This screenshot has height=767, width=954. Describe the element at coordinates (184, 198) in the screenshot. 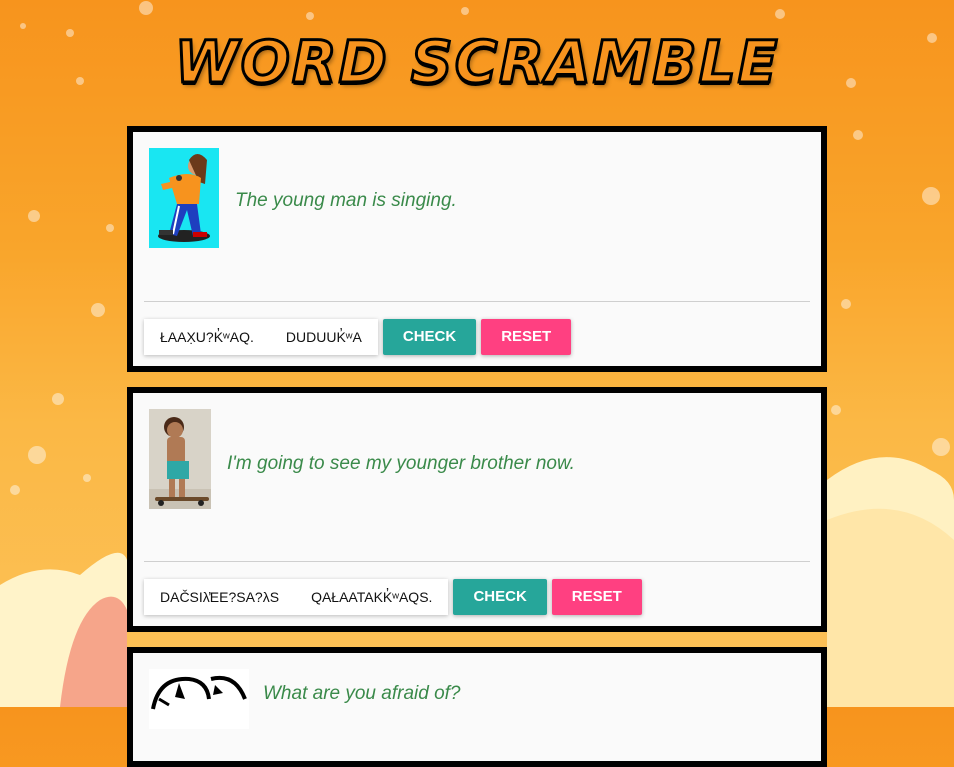

I see `singing-man-image` at that location.